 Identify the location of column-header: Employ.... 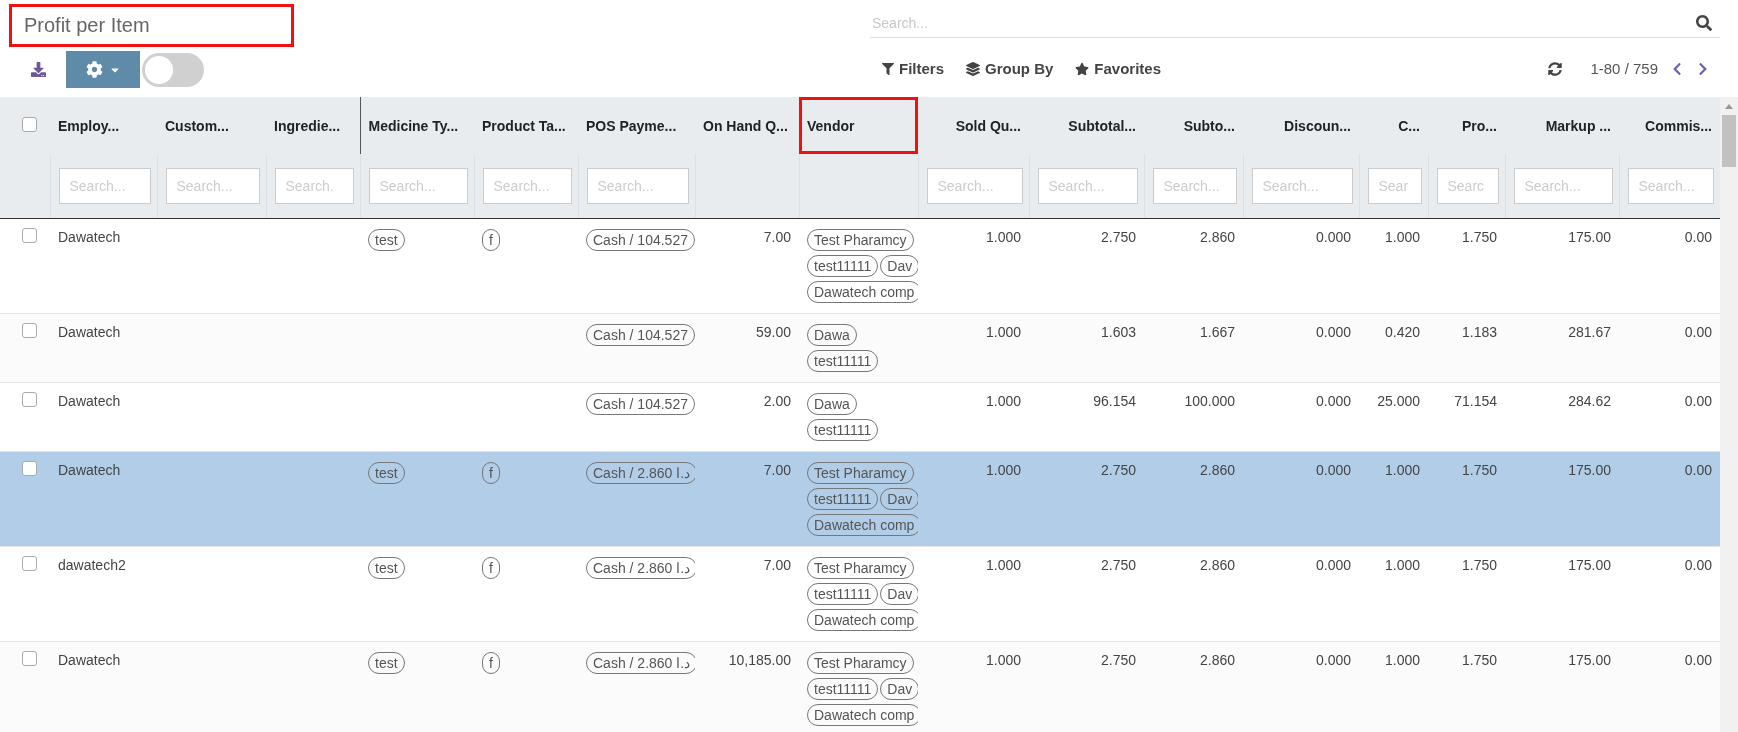
(103, 125).